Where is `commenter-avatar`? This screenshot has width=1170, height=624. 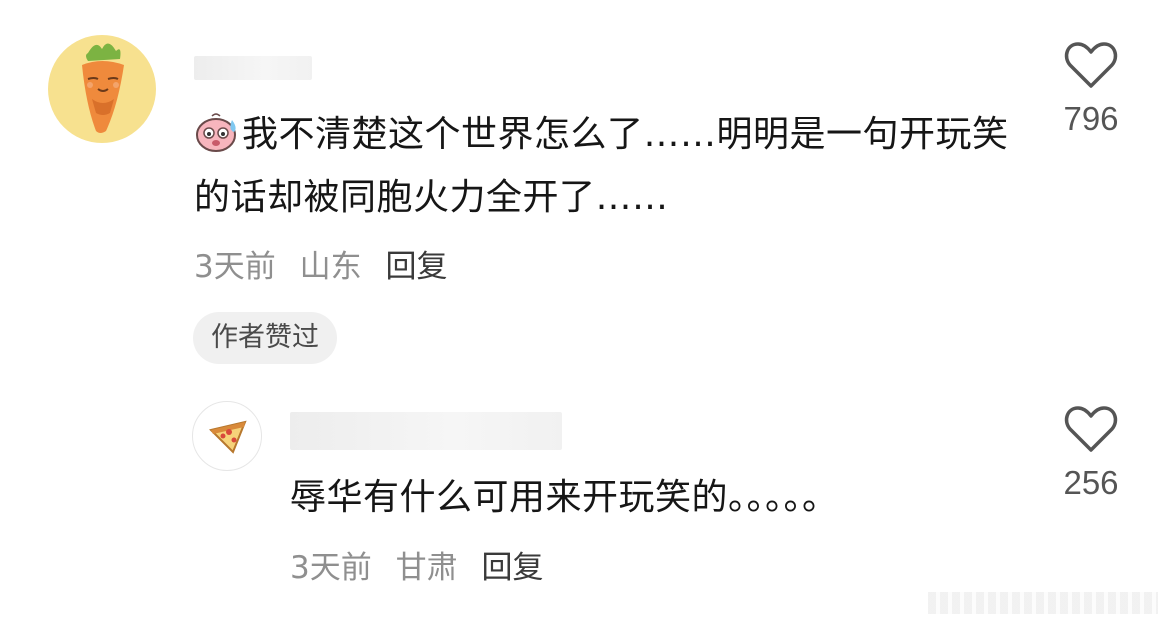
commenter-avatar is located at coordinates (102, 89).